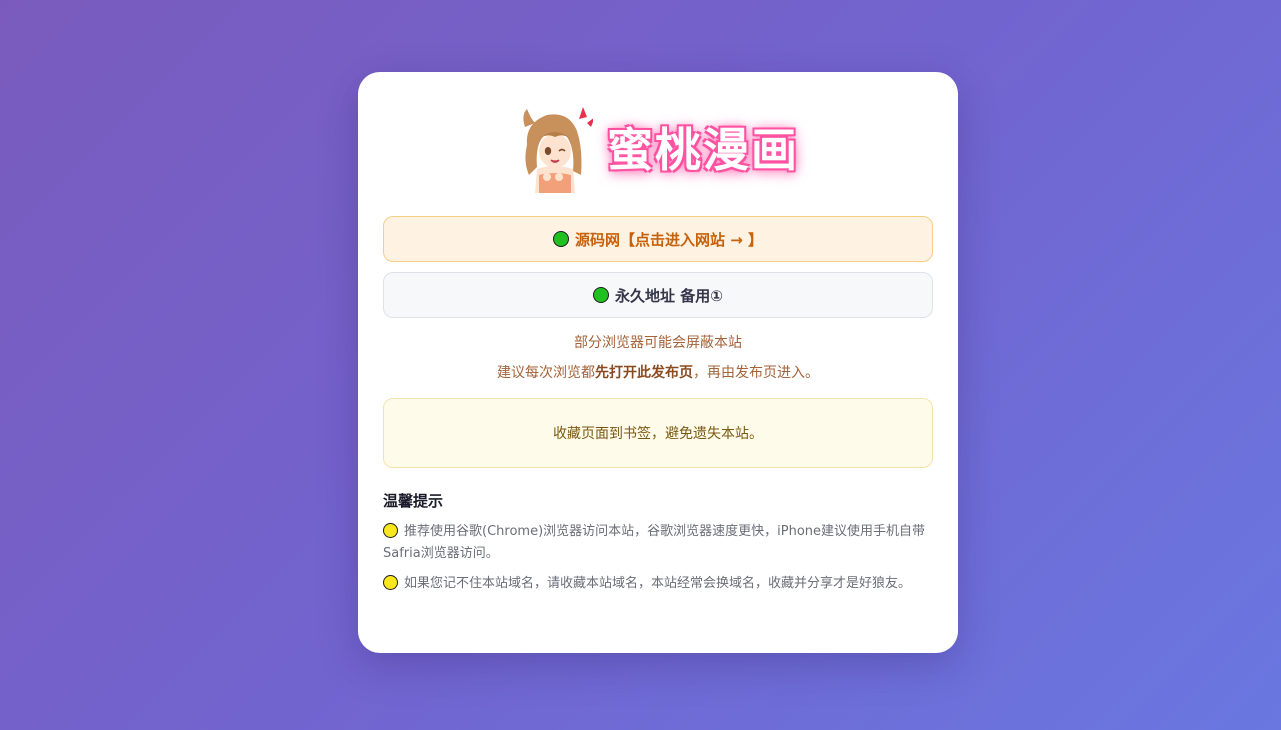 The width and height of the screenshot is (1281, 730). I want to click on mascot-icon, so click(558, 150).